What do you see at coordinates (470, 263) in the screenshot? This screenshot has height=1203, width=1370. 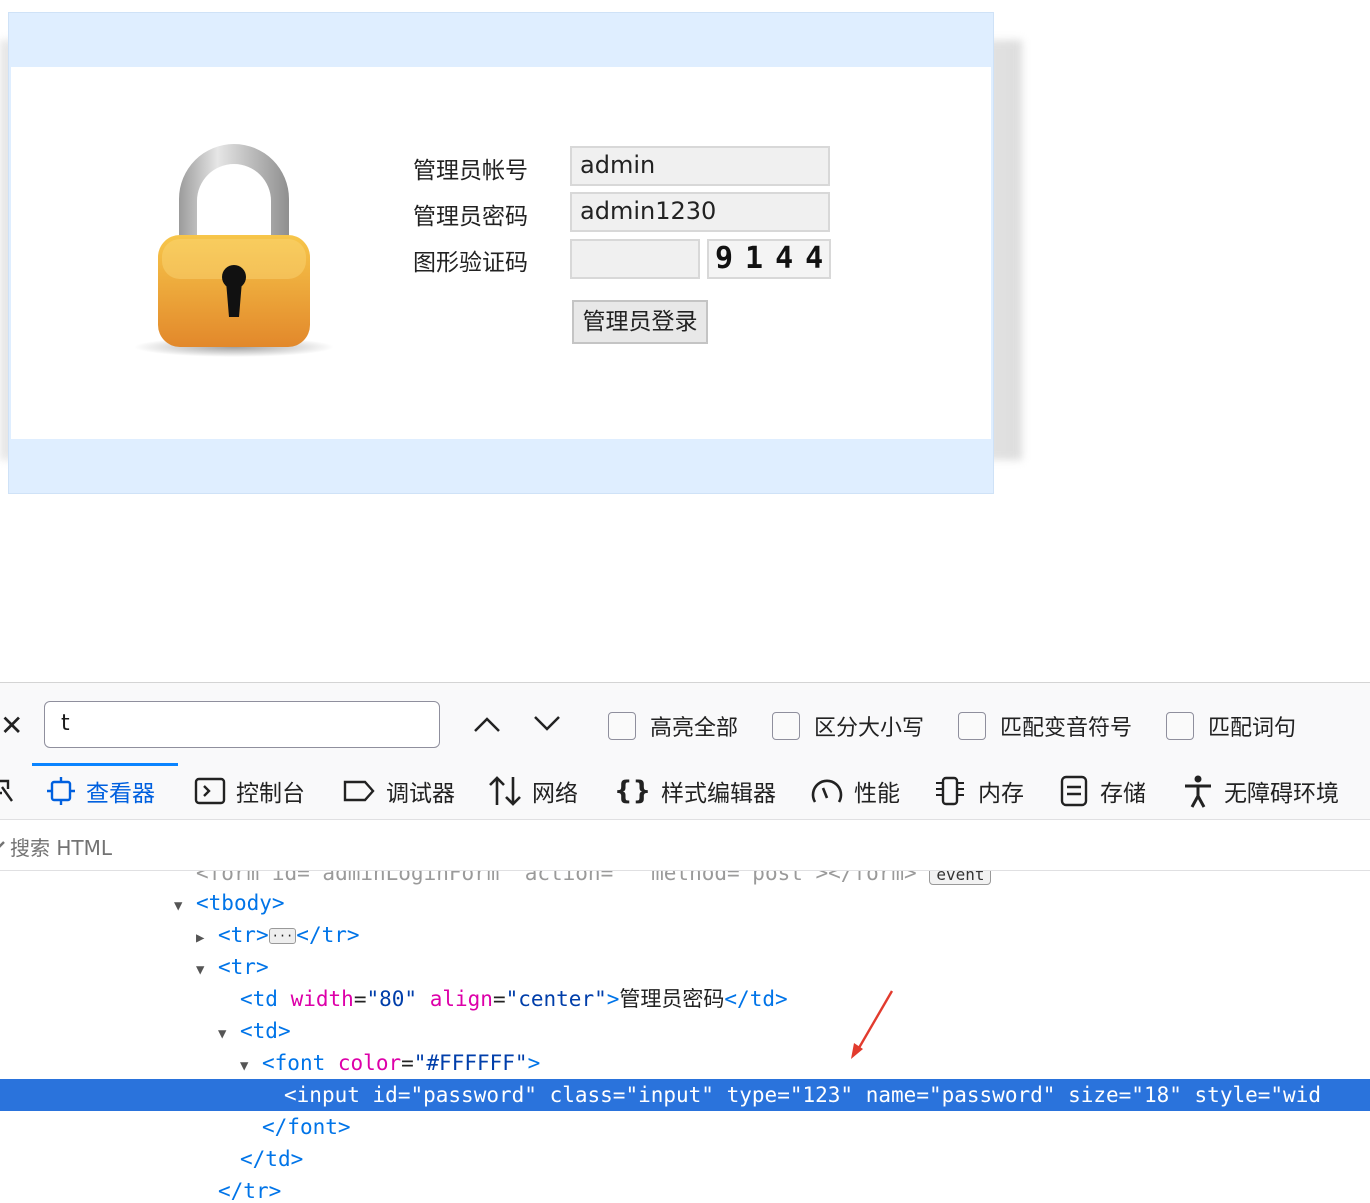 I see `captcha-label: 图形验证码` at bounding box center [470, 263].